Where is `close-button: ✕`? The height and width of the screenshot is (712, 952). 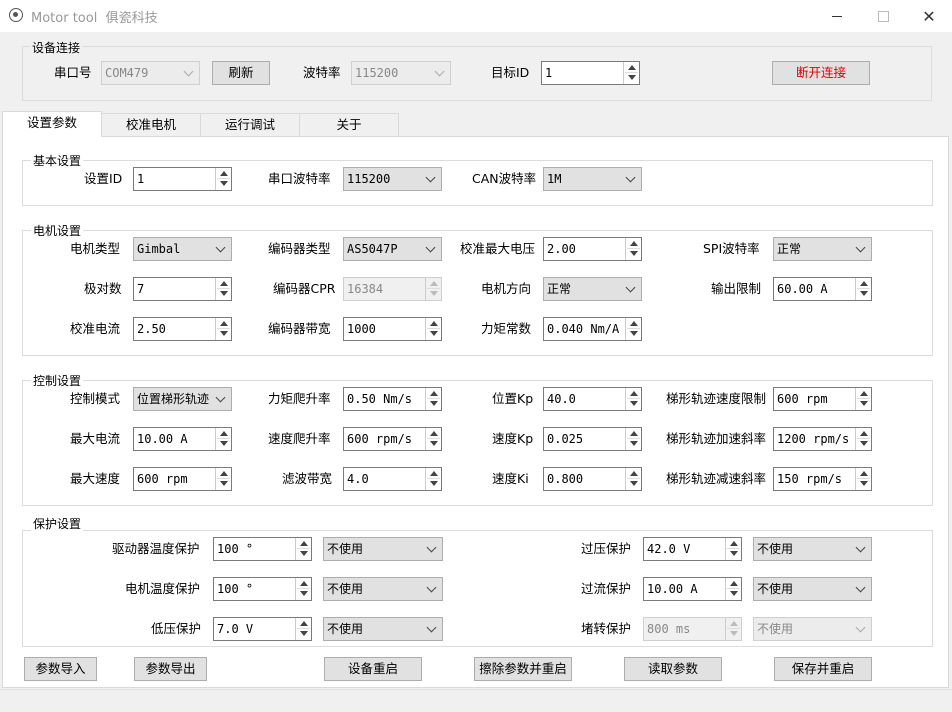 close-button: ✕ is located at coordinates (929, 16).